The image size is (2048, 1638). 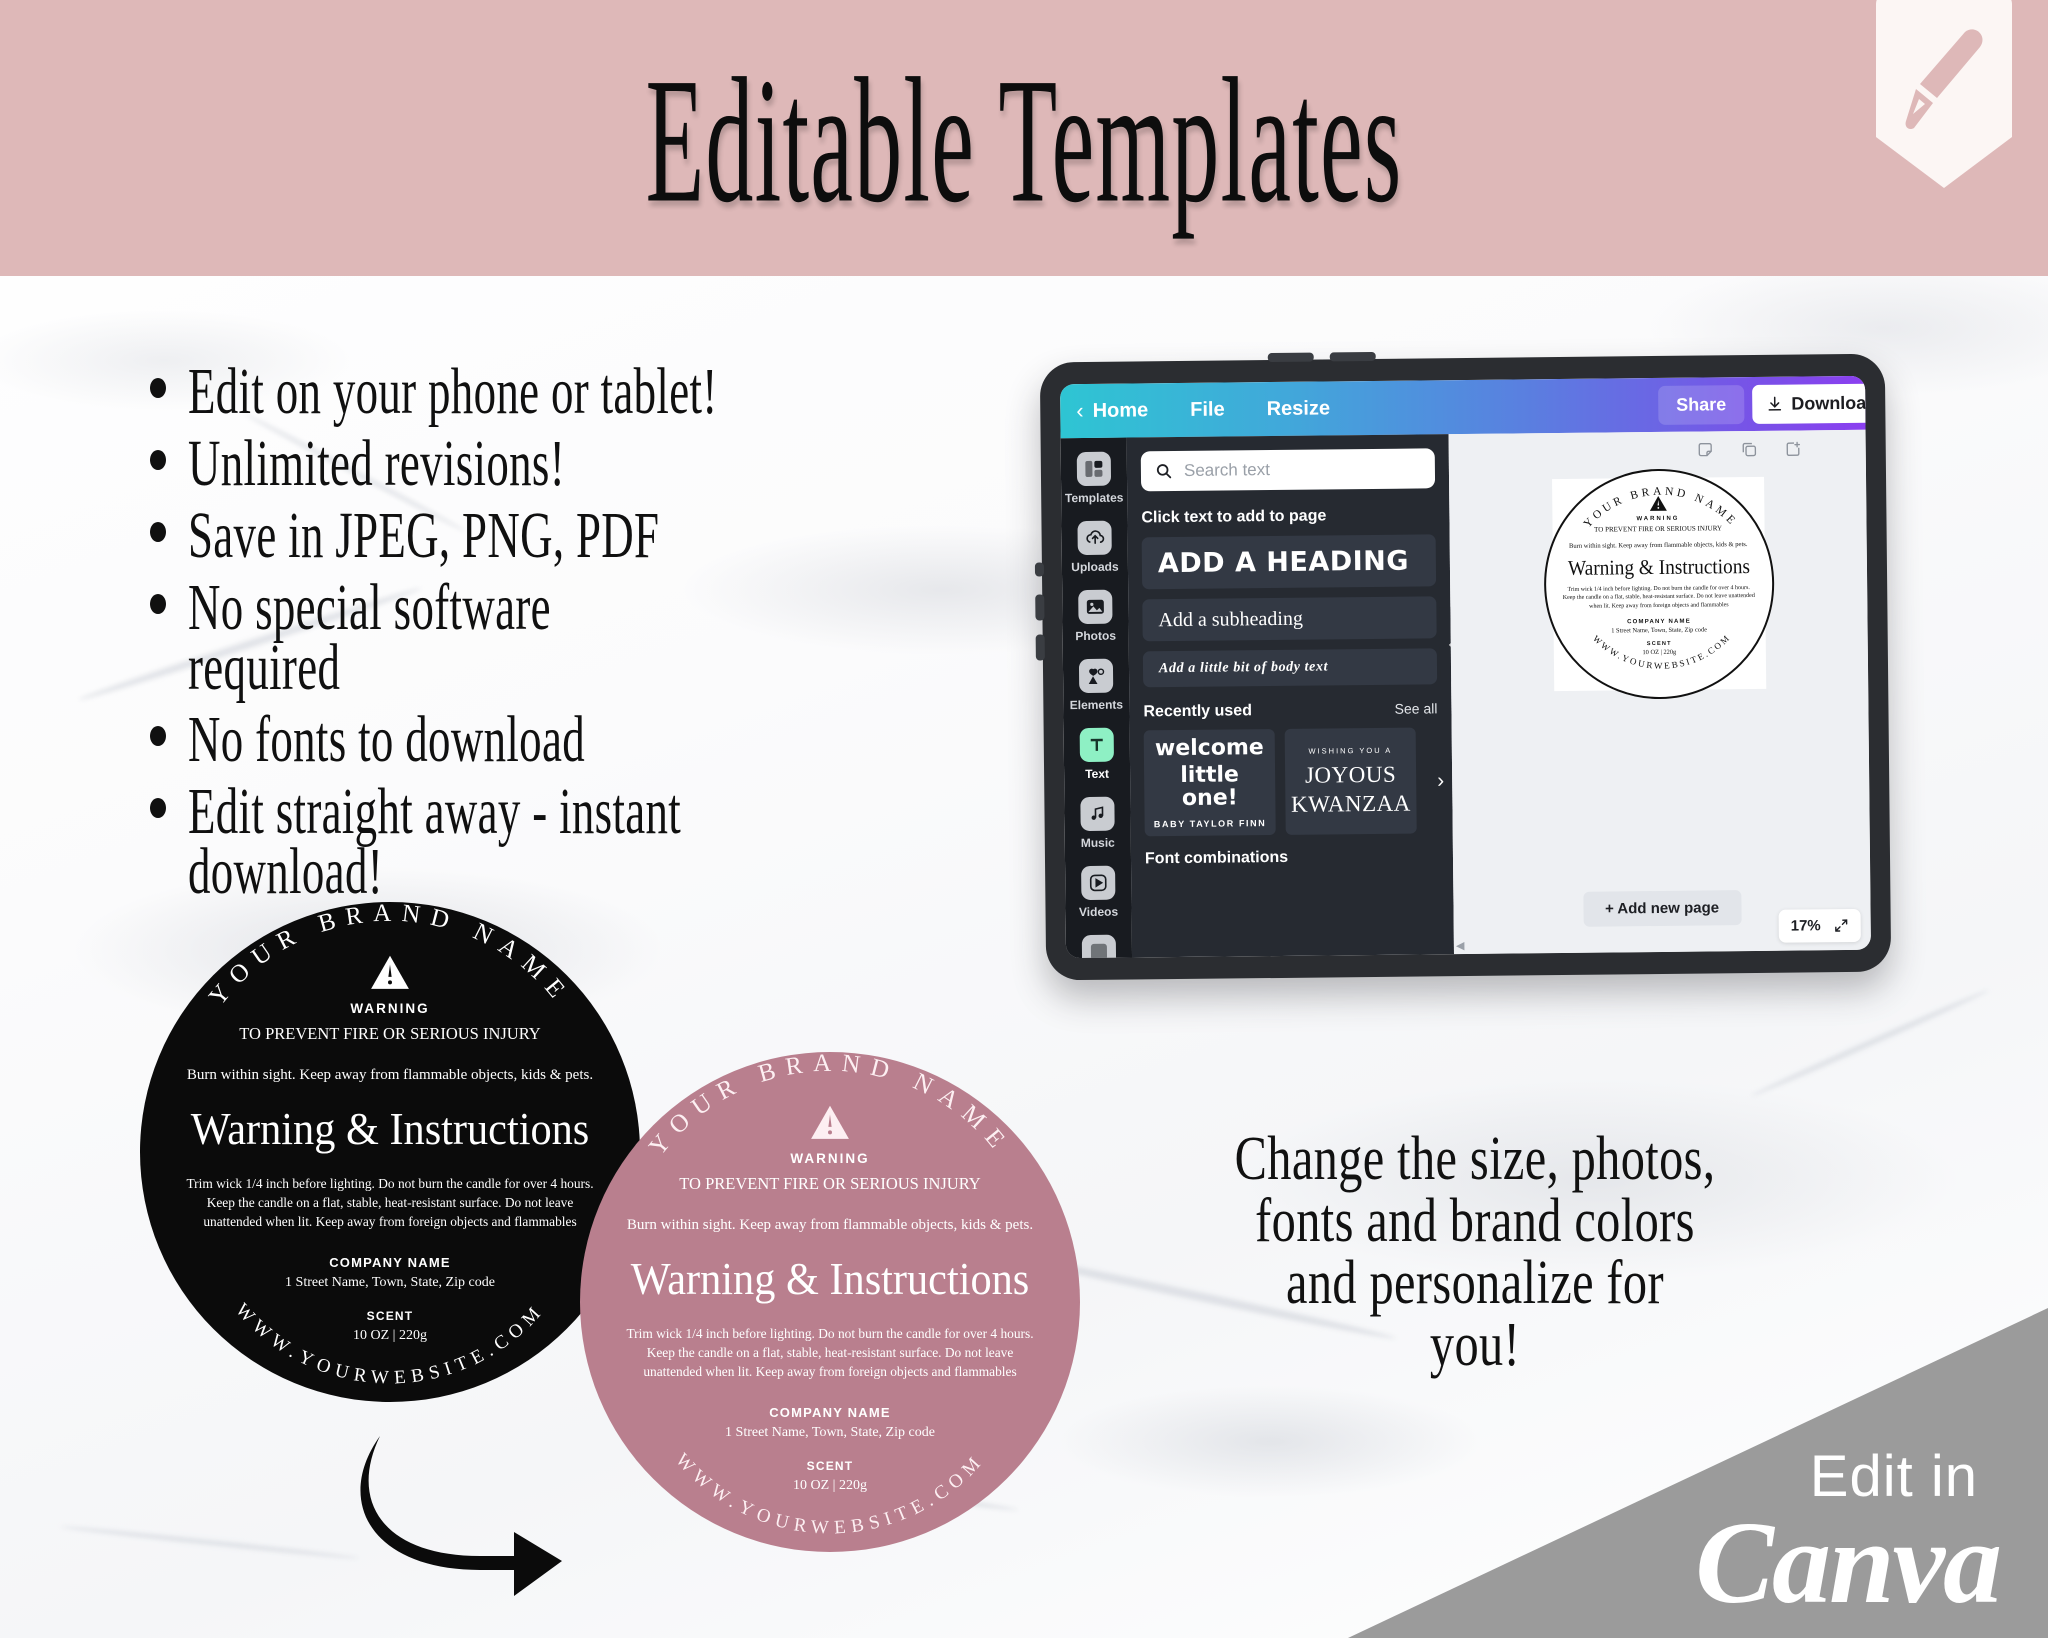 What do you see at coordinates (1290, 668) in the screenshot?
I see `text-card-body: Add a little bit of body text` at bounding box center [1290, 668].